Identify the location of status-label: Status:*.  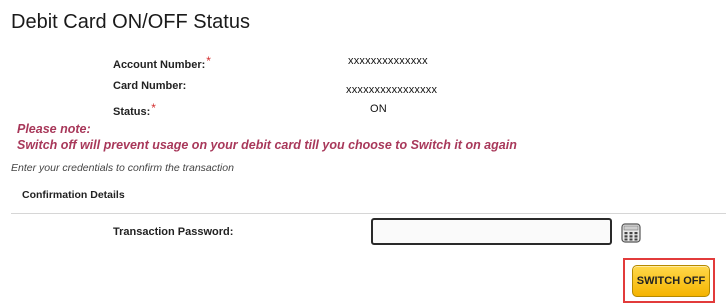
(134, 109).